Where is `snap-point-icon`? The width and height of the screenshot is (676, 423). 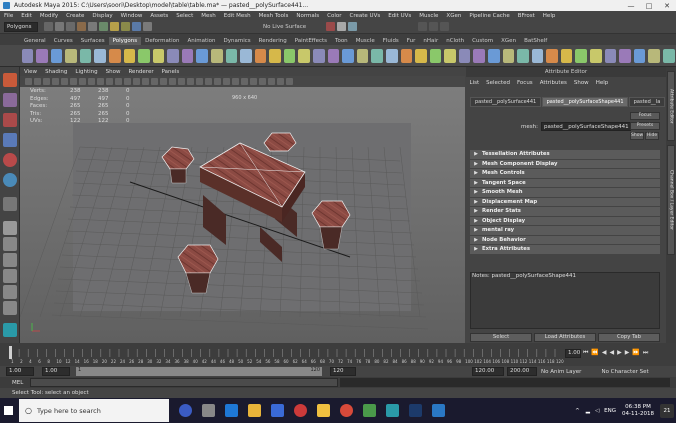
snap-point-icon is located at coordinates (136, 26).